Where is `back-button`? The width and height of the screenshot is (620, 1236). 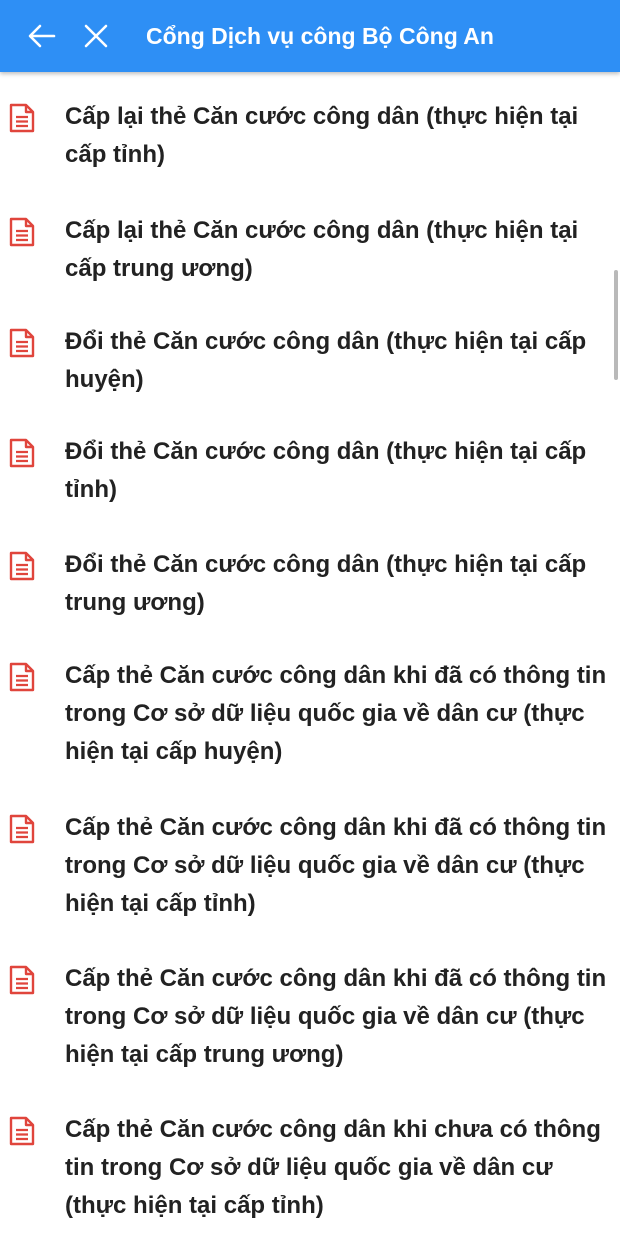
back-button is located at coordinates (42, 36).